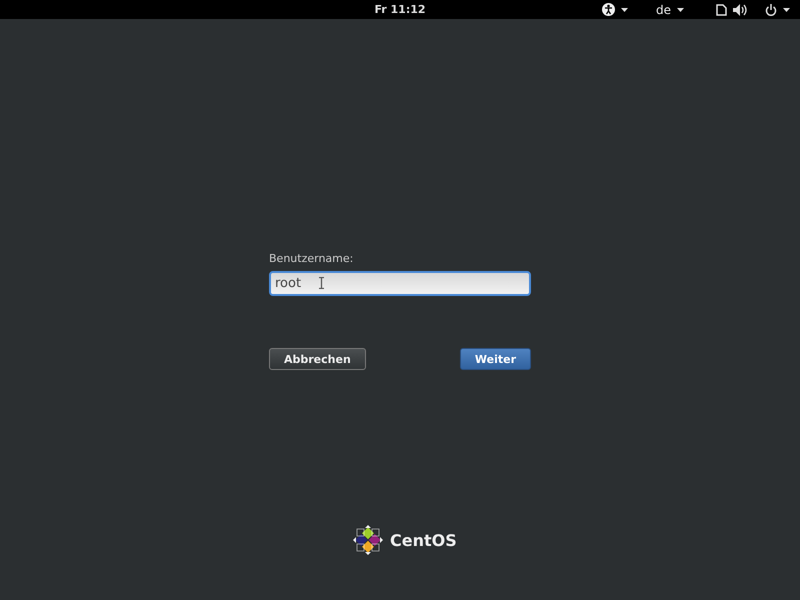 The height and width of the screenshot is (600, 800). What do you see at coordinates (740, 10) in the screenshot?
I see `speaker-icon` at bounding box center [740, 10].